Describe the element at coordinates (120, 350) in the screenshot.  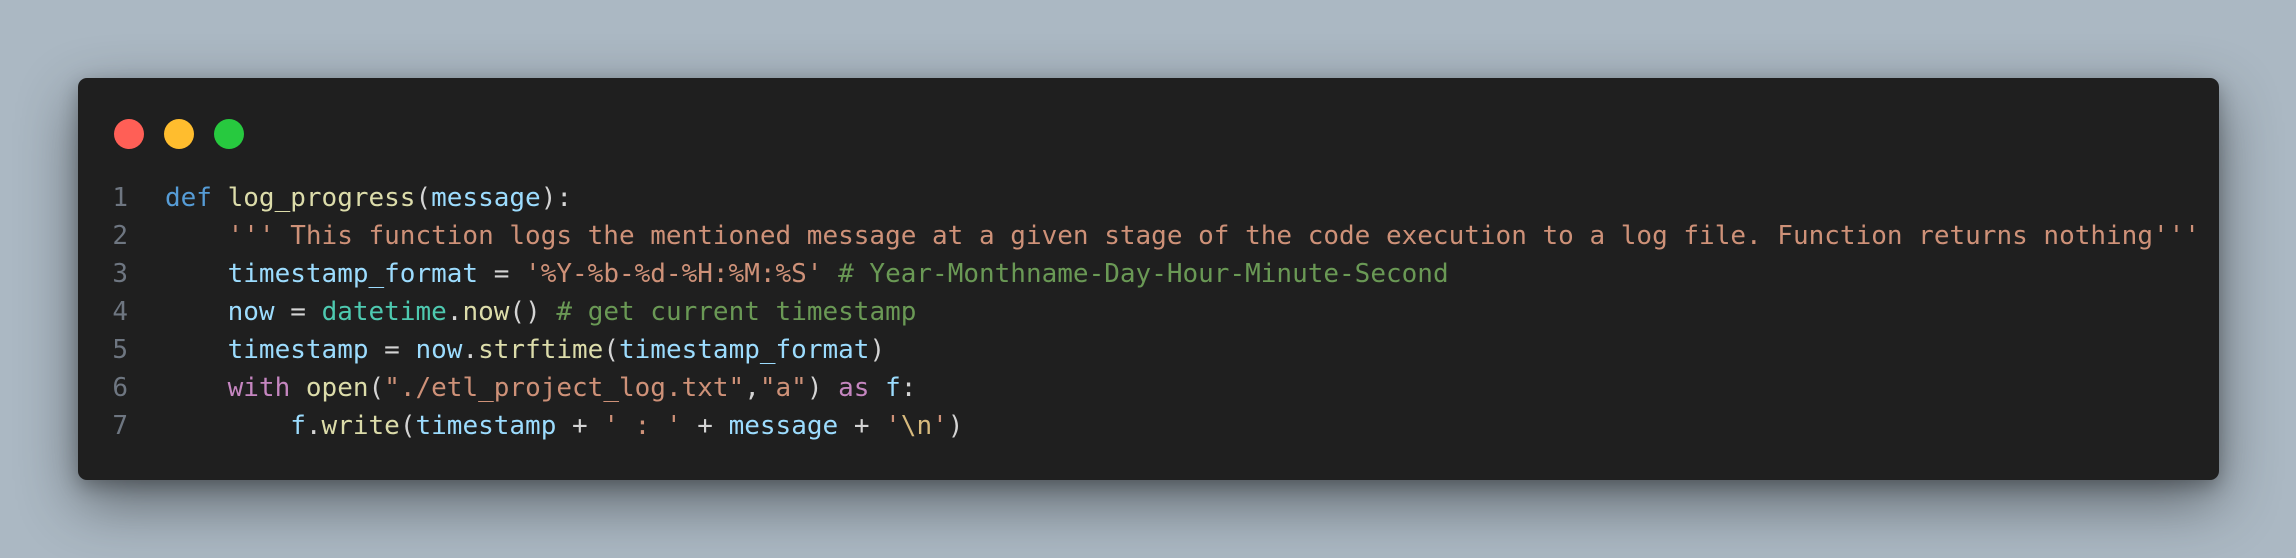
I see `line-number: 5` at that location.